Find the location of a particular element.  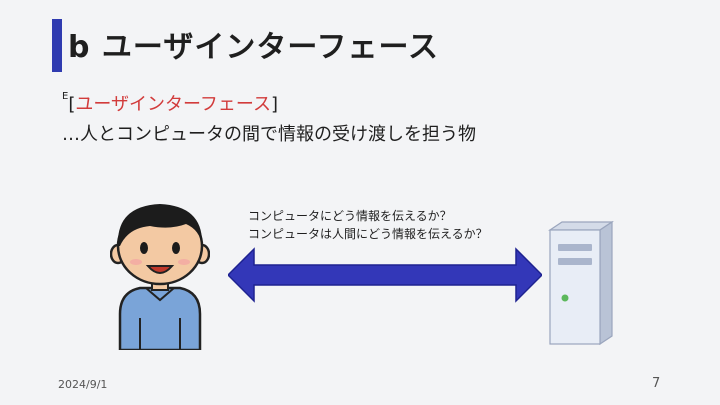

term-highlight: ユーザインターフェース is located at coordinates (173, 104).